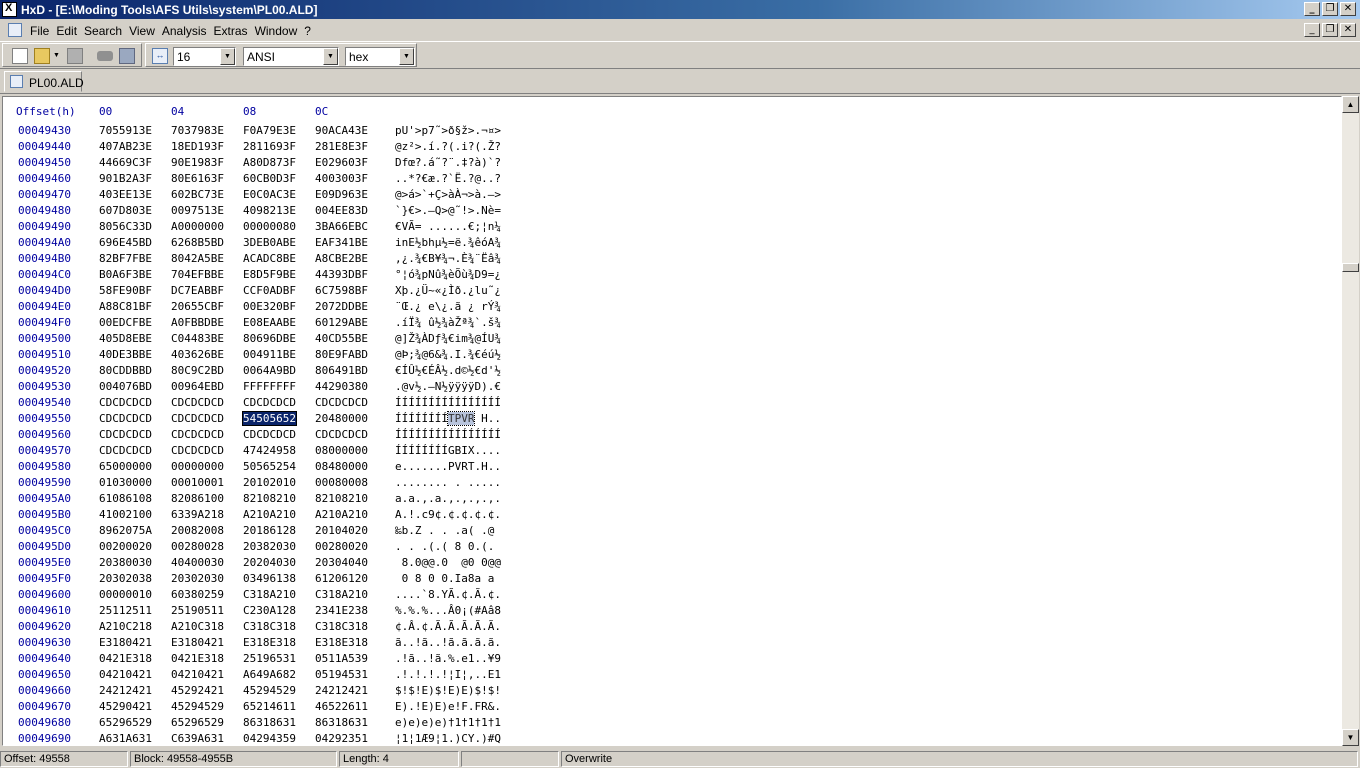 The image size is (1360, 768). What do you see at coordinates (1312, 9) in the screenshot?
I see `minimize-button: _` at bounding box center [1312, 9].